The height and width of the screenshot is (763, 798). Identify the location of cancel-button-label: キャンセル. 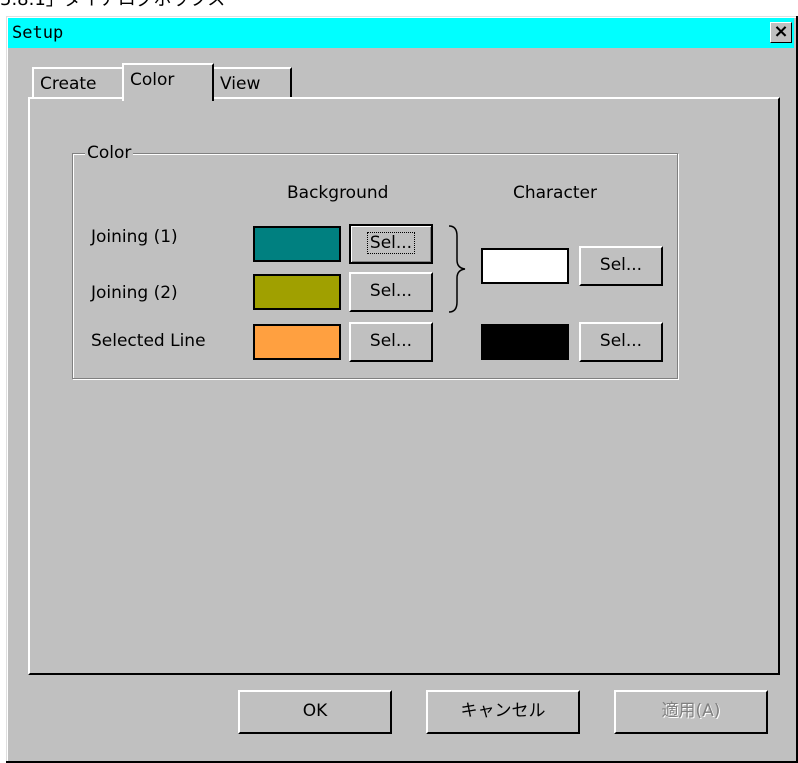
(503, 711).